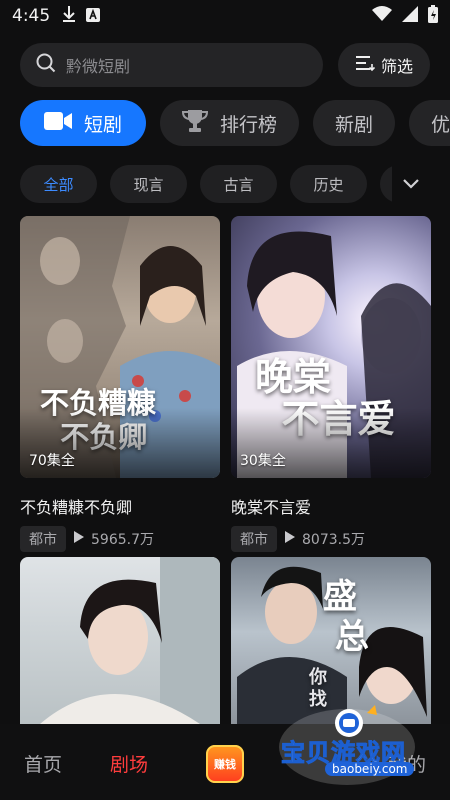 The height and width of the screenshot is (800, 450). I want to click on earn-label: 赚钱, so click(225, 764).